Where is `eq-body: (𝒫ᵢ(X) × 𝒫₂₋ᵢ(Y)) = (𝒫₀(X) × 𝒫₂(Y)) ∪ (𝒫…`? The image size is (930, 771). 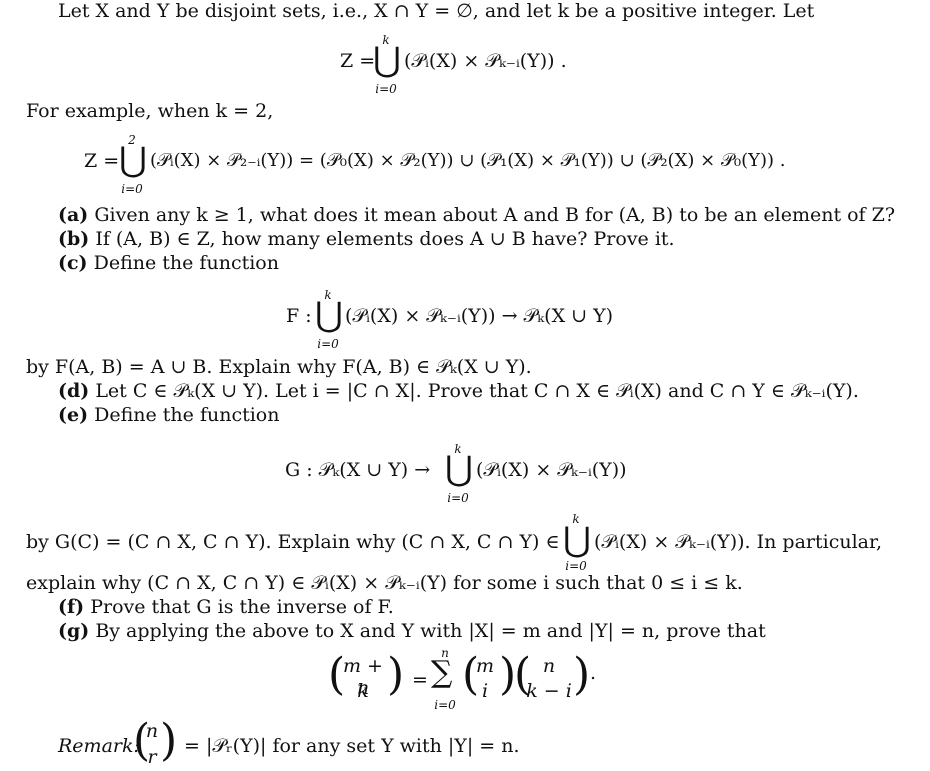
eq-body: (𝒫ᵢ(X) × 𝒫₂₋ᵢ(Y)) = (𝒫₀(X) × 𝒫₂(Y)) ∪ (𝒫… is located at coordinates (468, 160).